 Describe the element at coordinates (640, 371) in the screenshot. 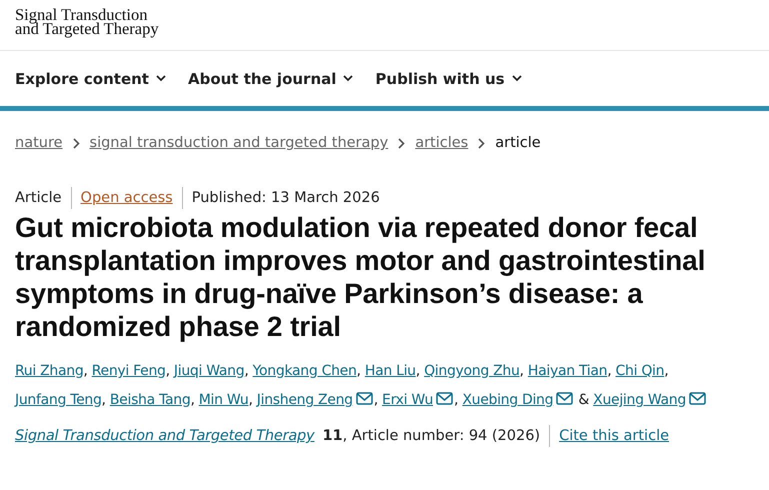

I see `author-link: Chi Qin` at that location.